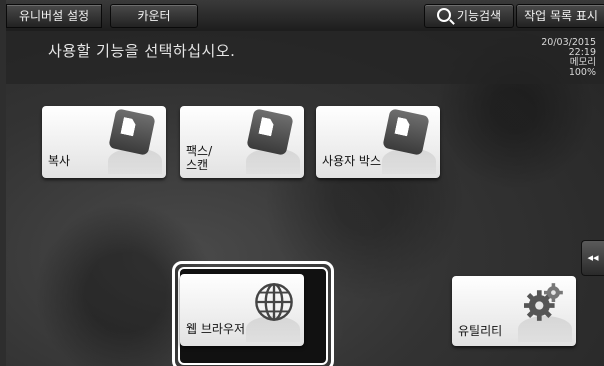 This screenshot has width=604, height=366. I want to click on fax-scan-label-line1: 팩스/, so click(199, 151).